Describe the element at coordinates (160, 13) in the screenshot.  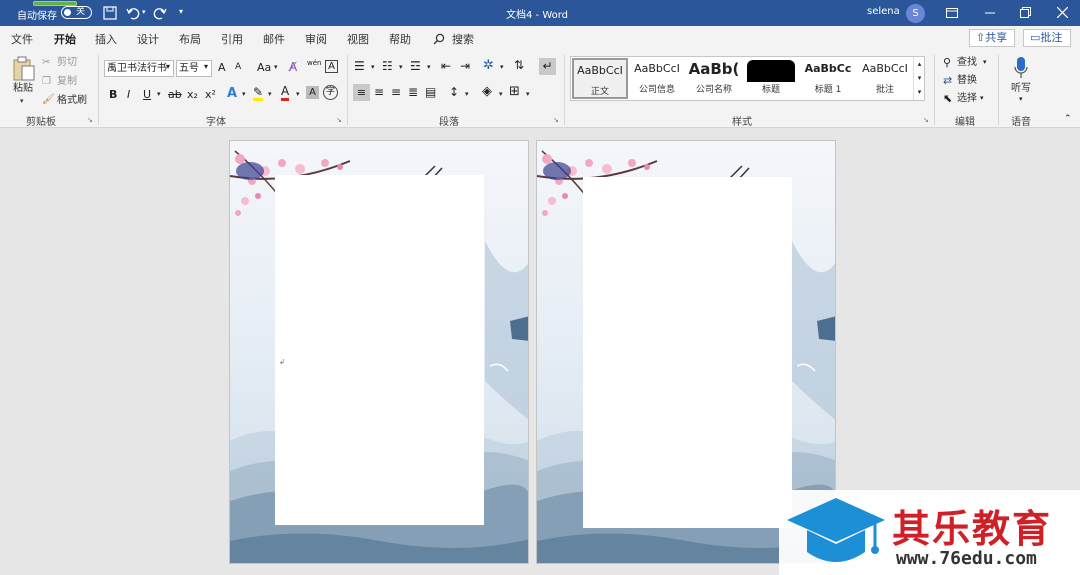
I see `redo-icon` at that location.